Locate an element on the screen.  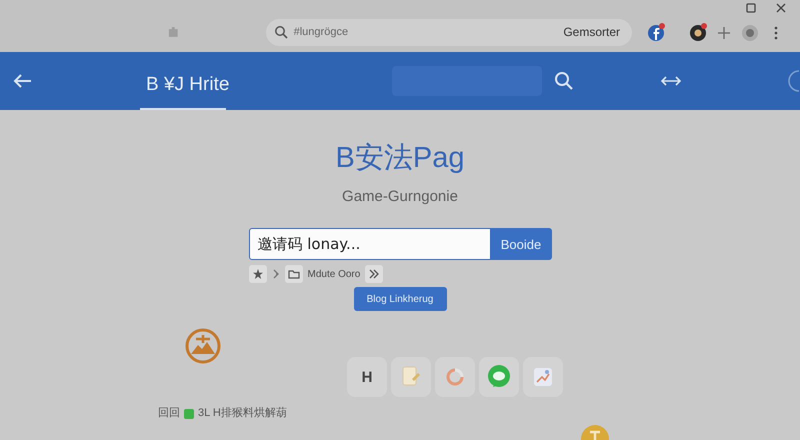
mountain-badge-icon is located at coordinates (203, 346).